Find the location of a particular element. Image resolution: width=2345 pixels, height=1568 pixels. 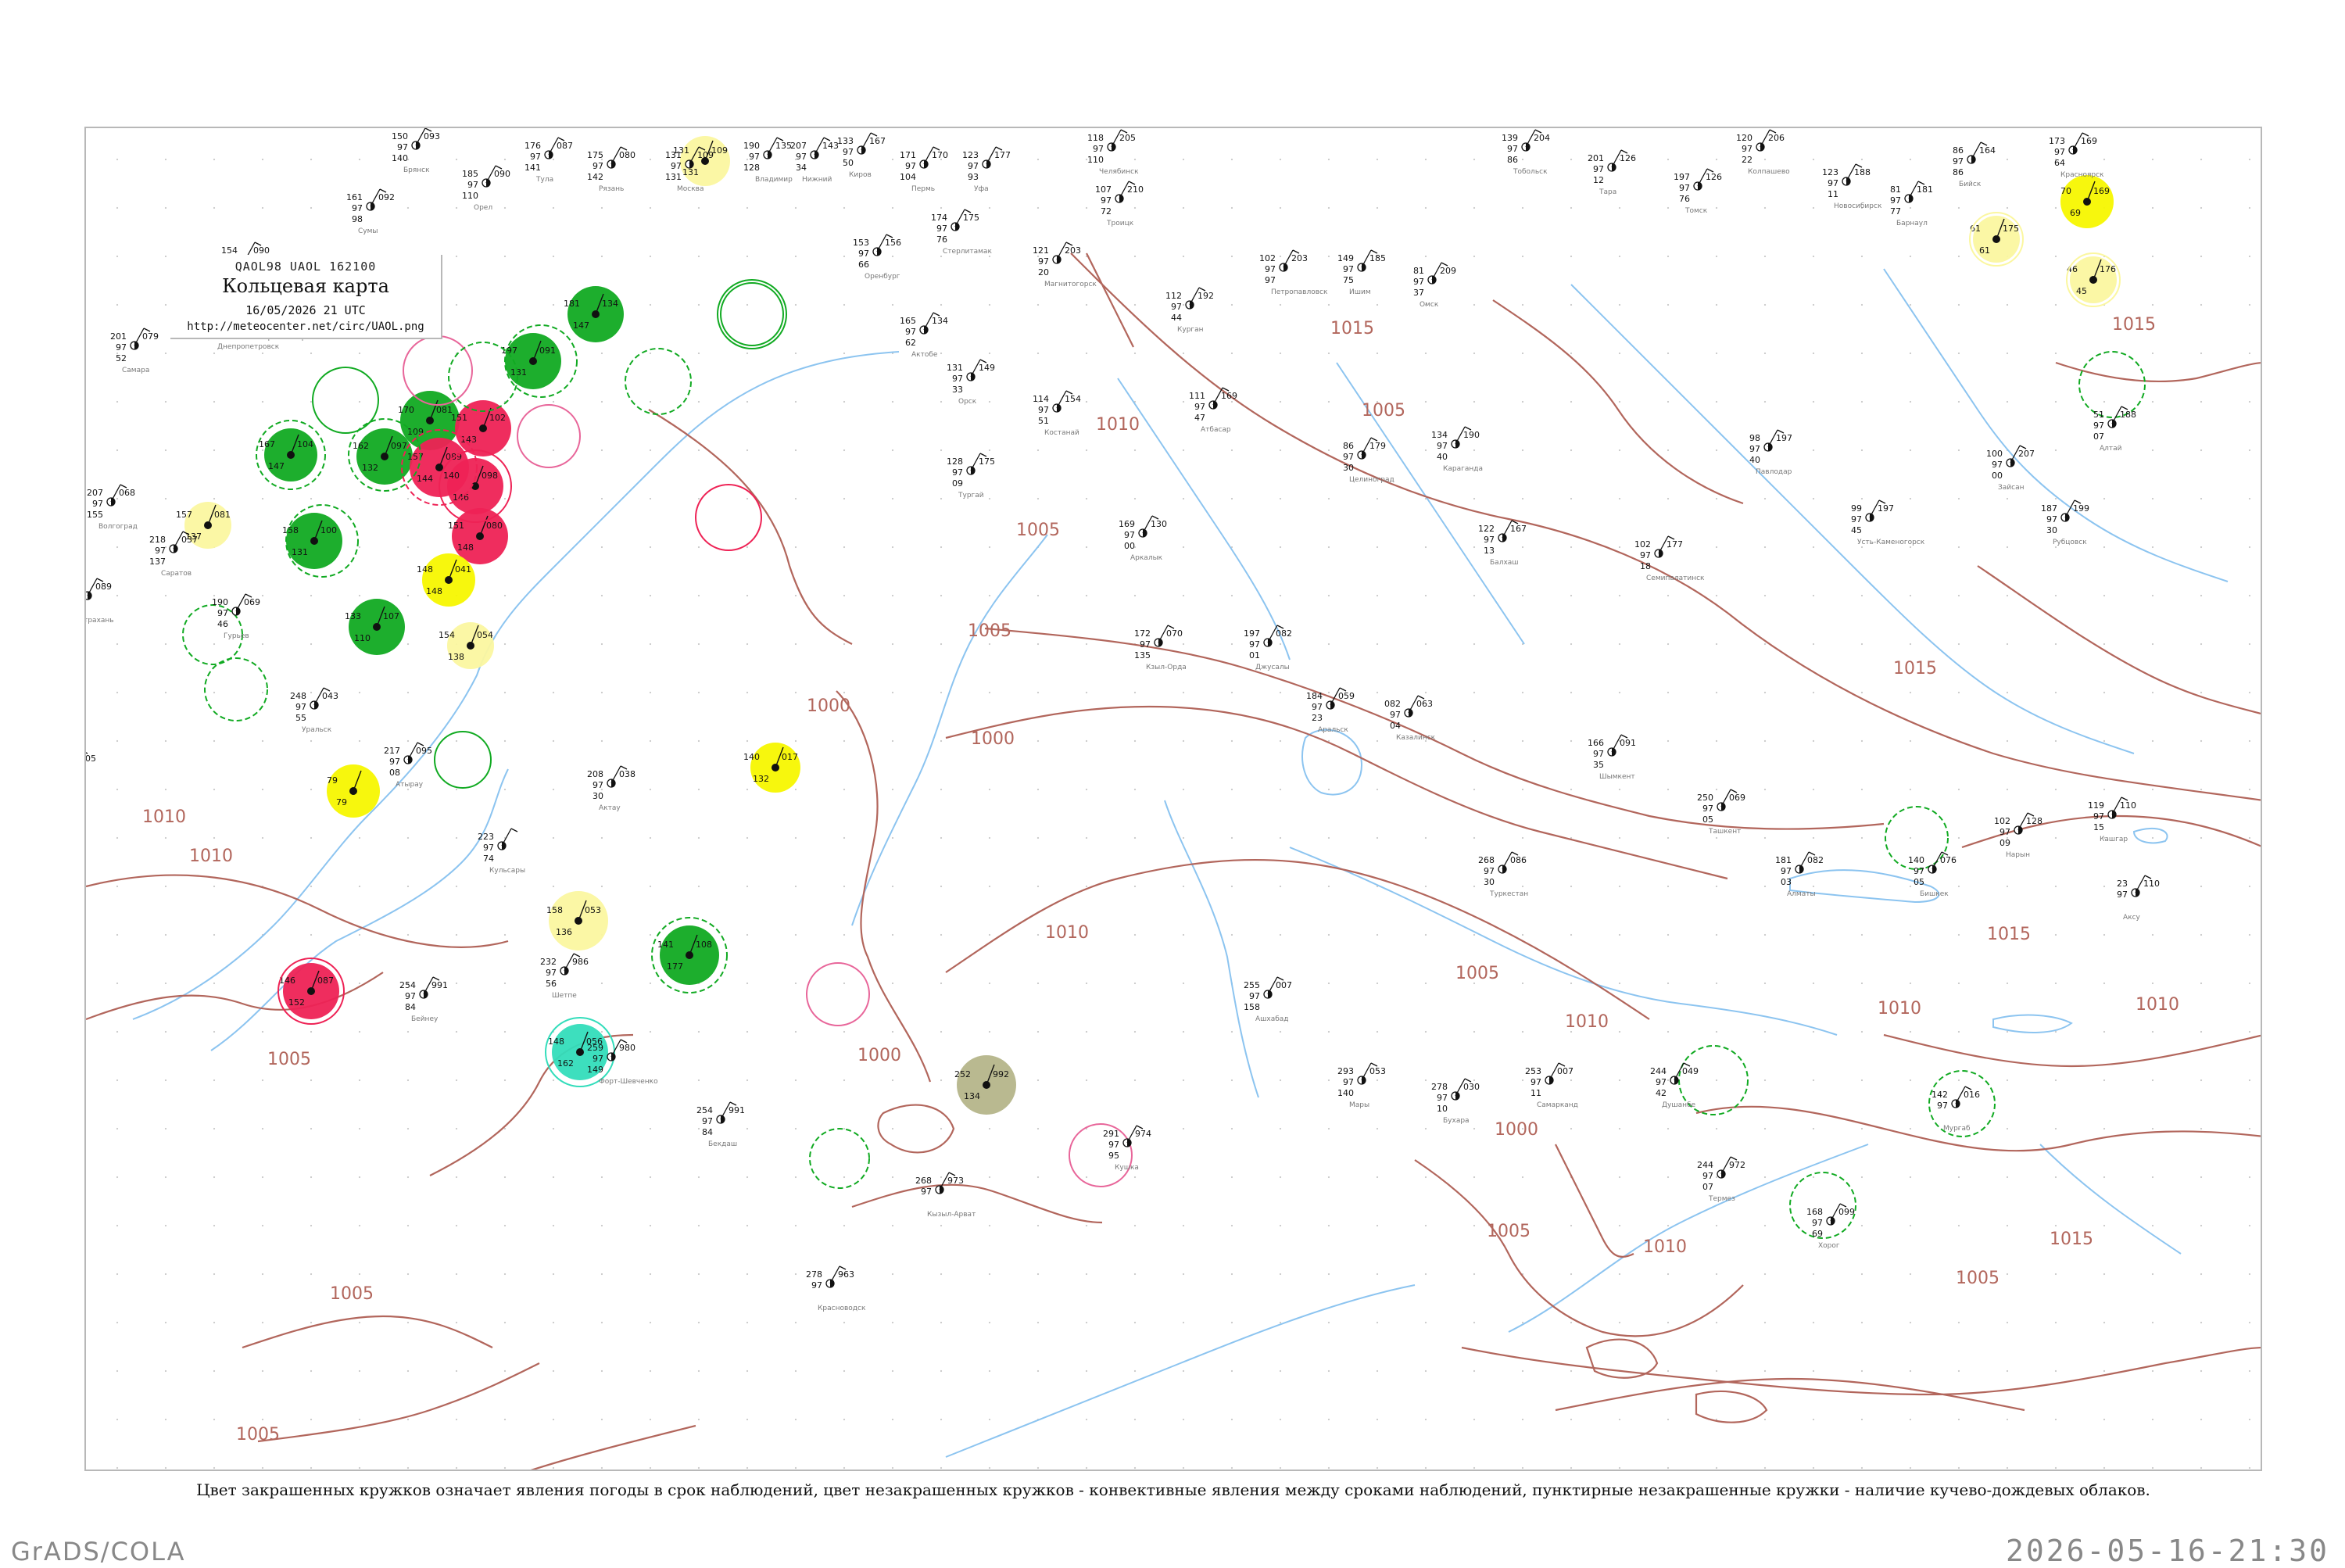

temperature-label: 86 is located at coordinates (1348, 446).